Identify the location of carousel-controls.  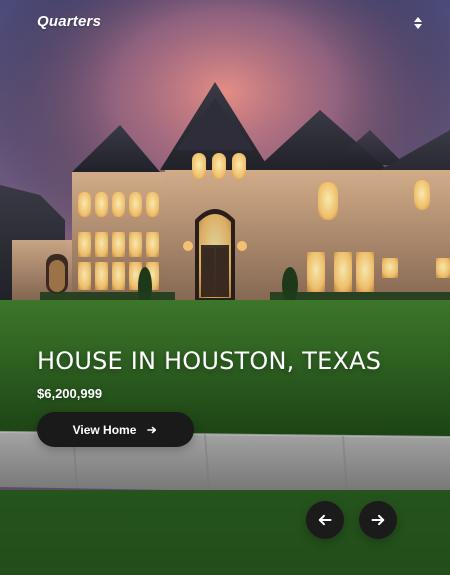
(354, 520).